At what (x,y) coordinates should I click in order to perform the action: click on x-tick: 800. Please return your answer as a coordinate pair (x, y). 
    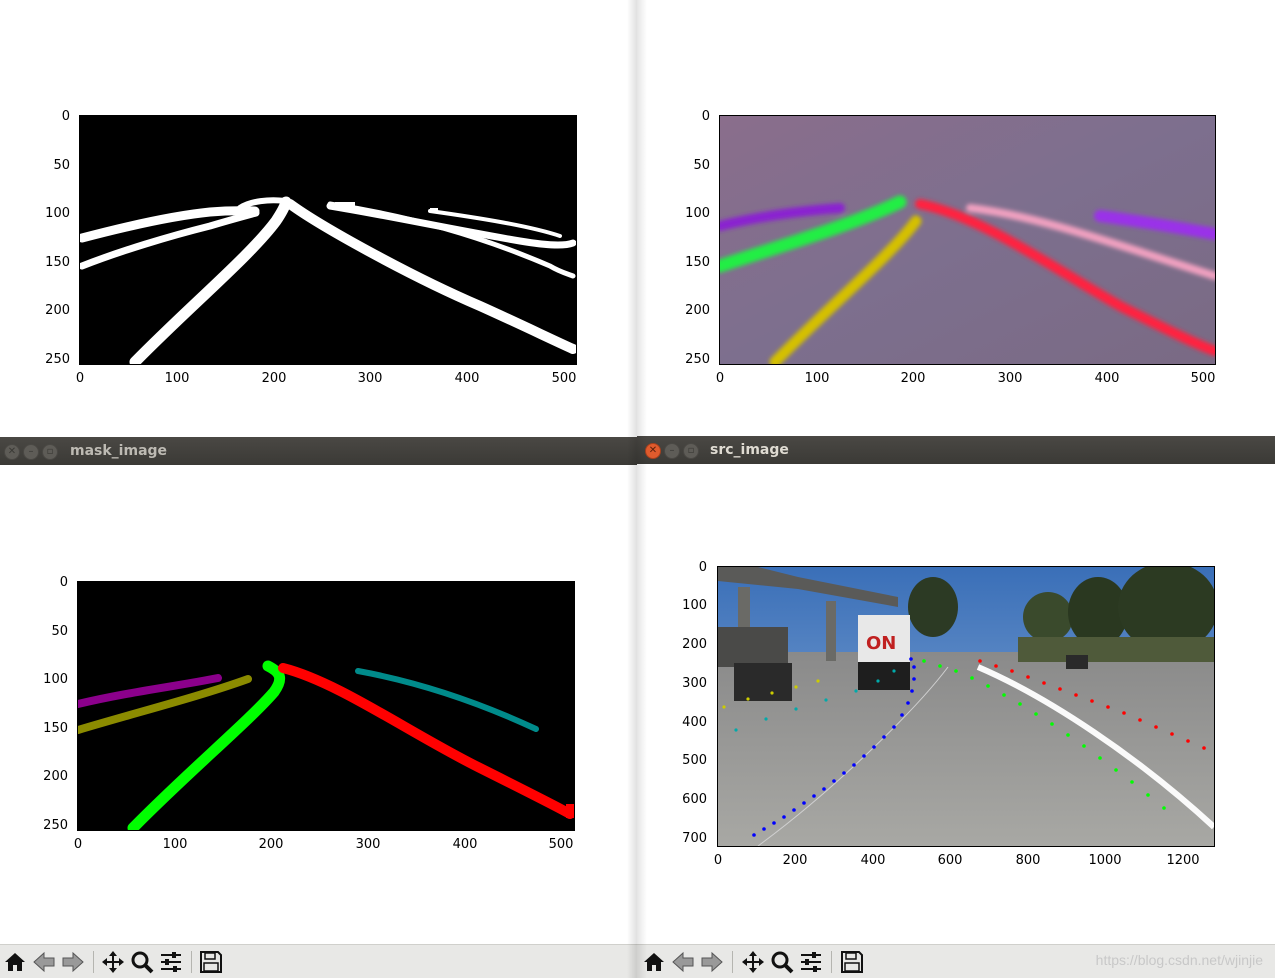
    Looking at the image, I should click on (1028, 860).